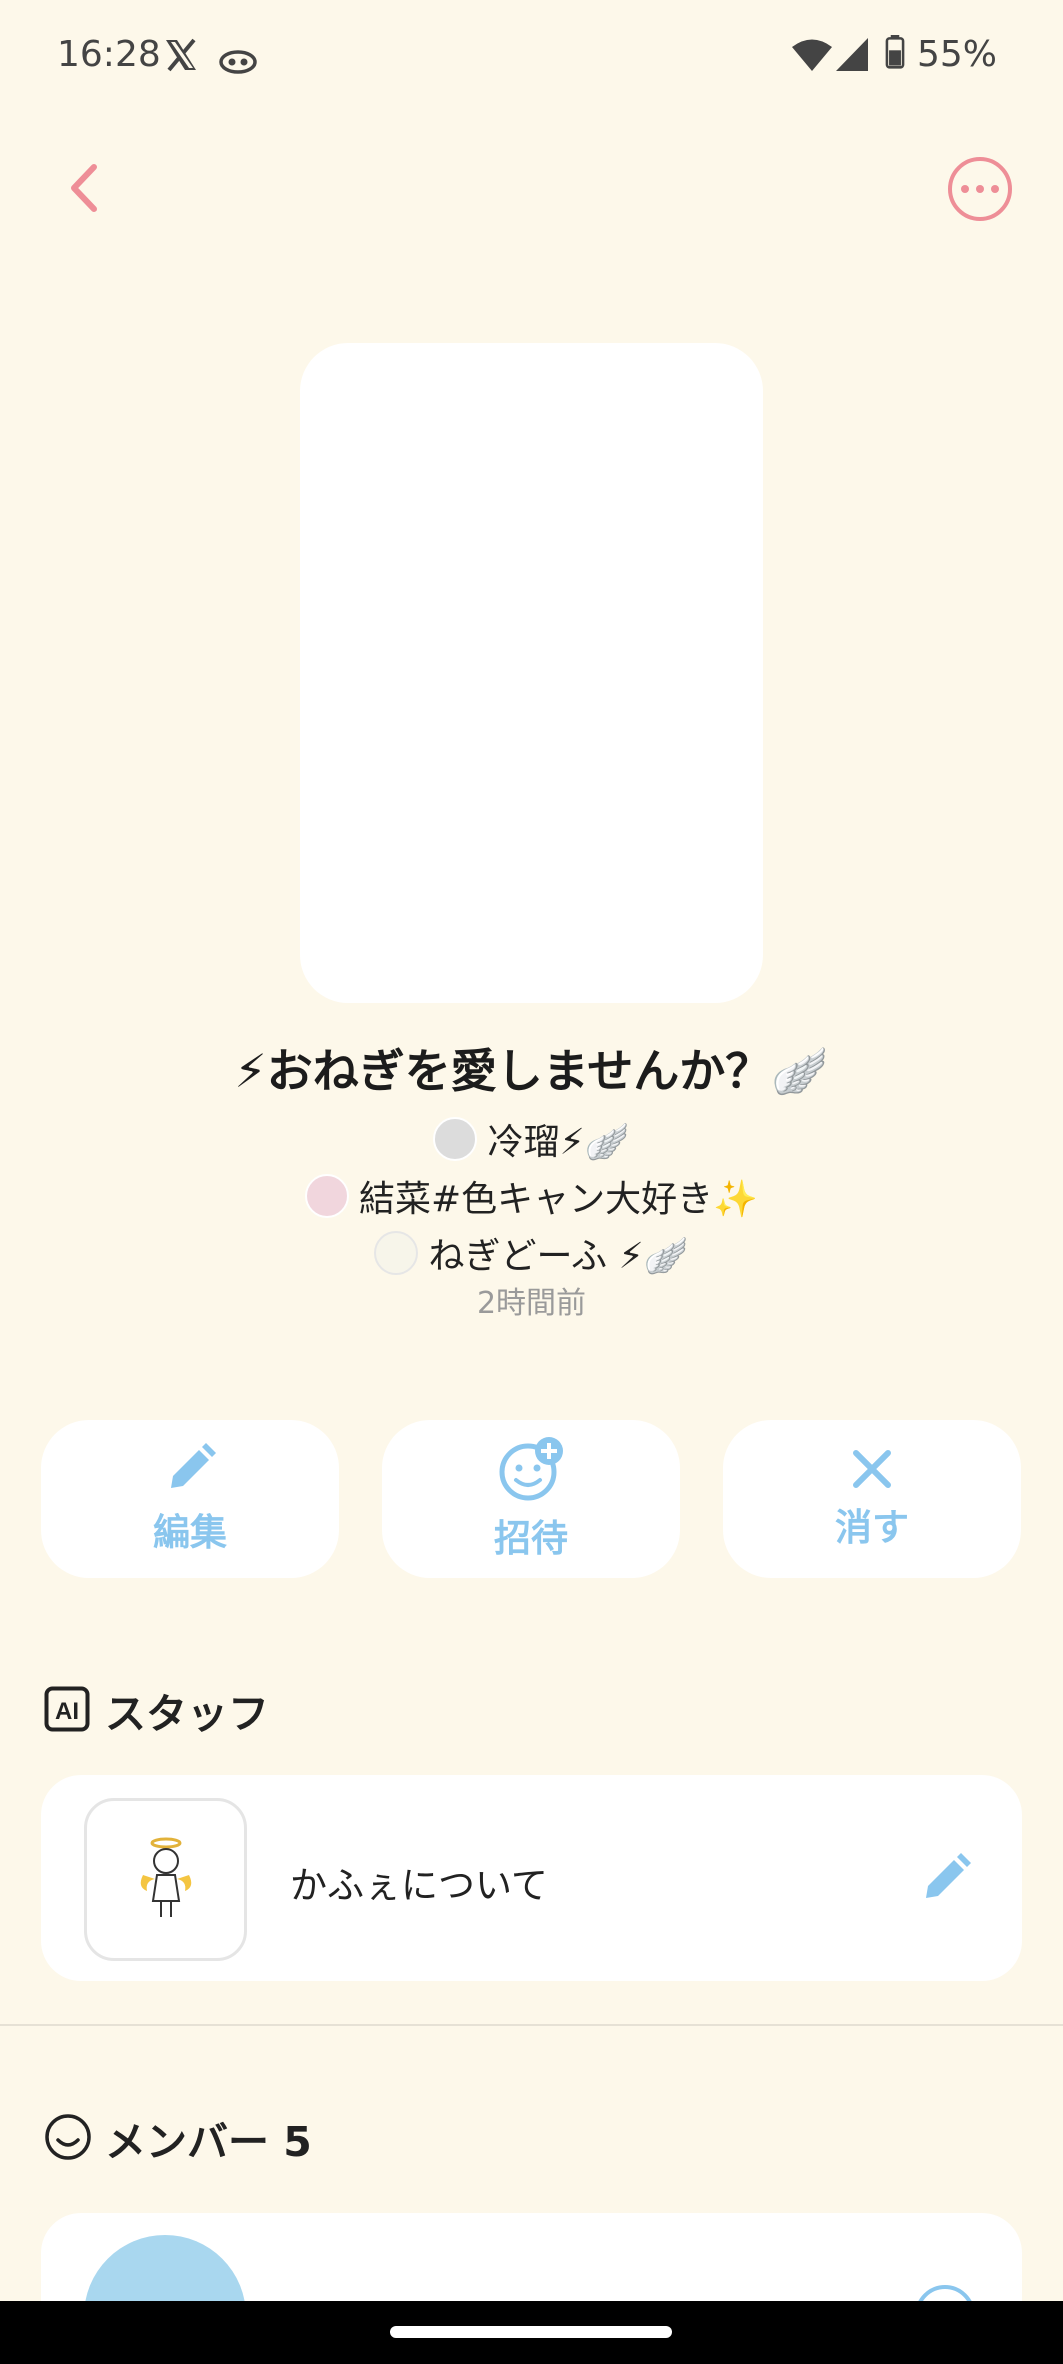 The height and width of the screenshot is (2364, 1063). What do you see at coordinates (852, 54) in the screenshot?
I see `signal-icon` at bounding box center [852, 54].